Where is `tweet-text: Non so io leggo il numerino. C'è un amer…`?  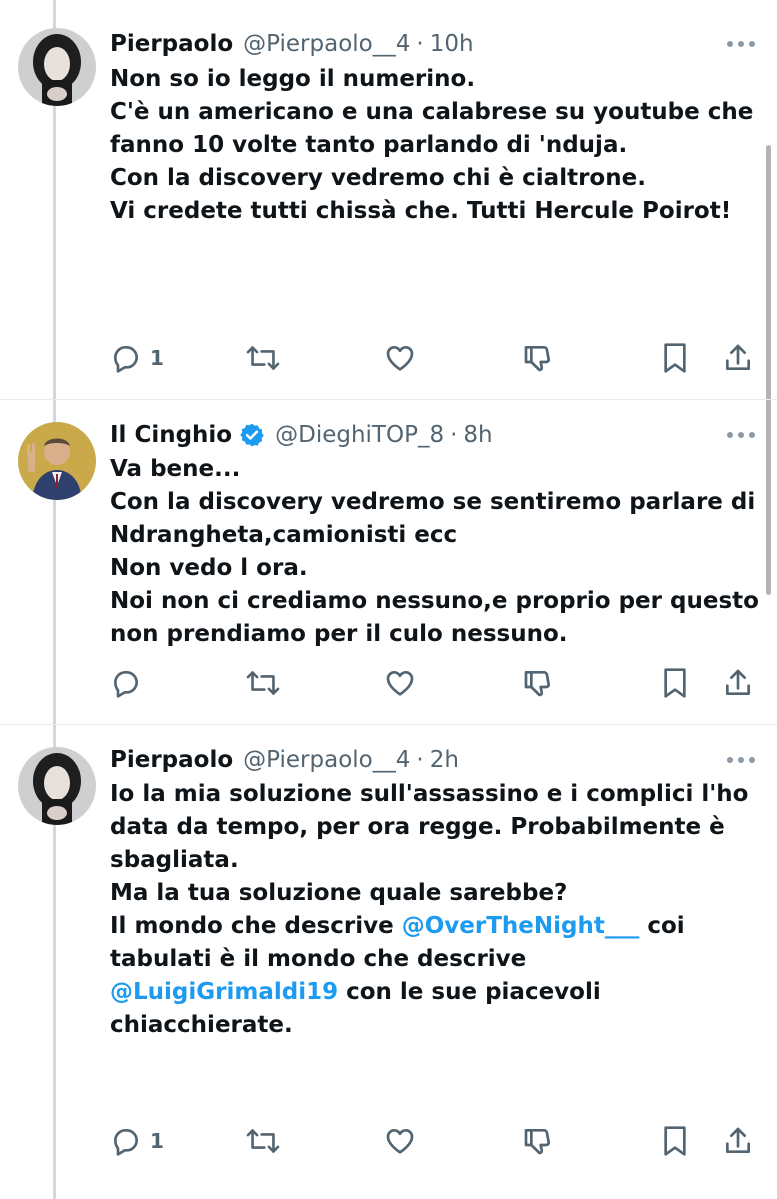 tweet-text: Non so io leggo il numerino. C'è un amer… is located at coordinates (435, 145).